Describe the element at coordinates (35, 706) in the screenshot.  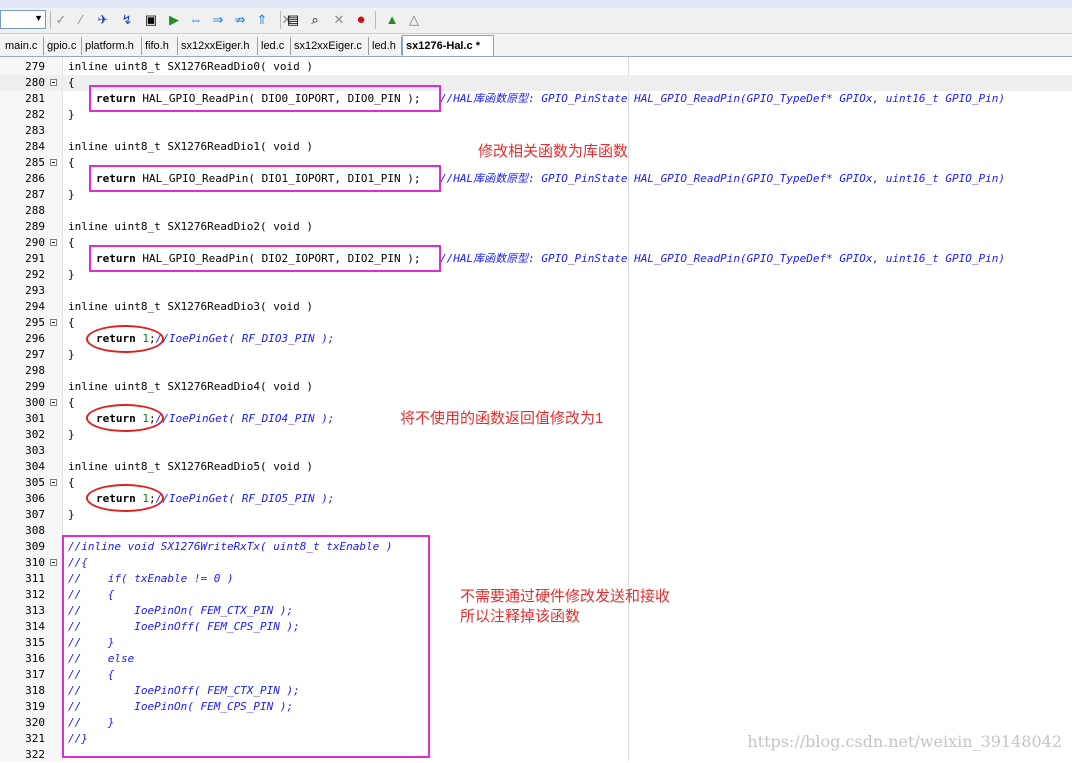
I see `line-number: 319` at that location.